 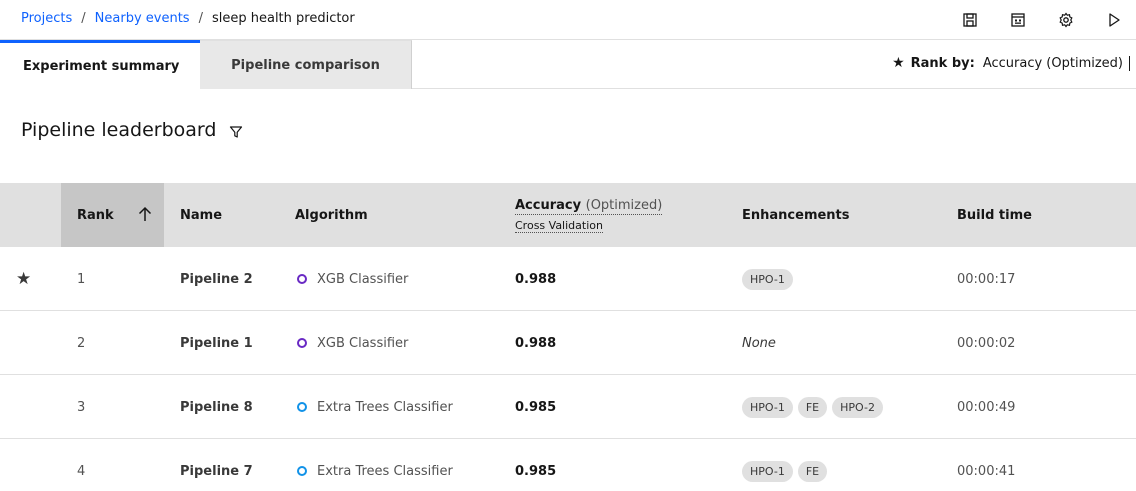 I want to click on enhancements-cell: HPO-1 FE, so click(x=787, y=465).